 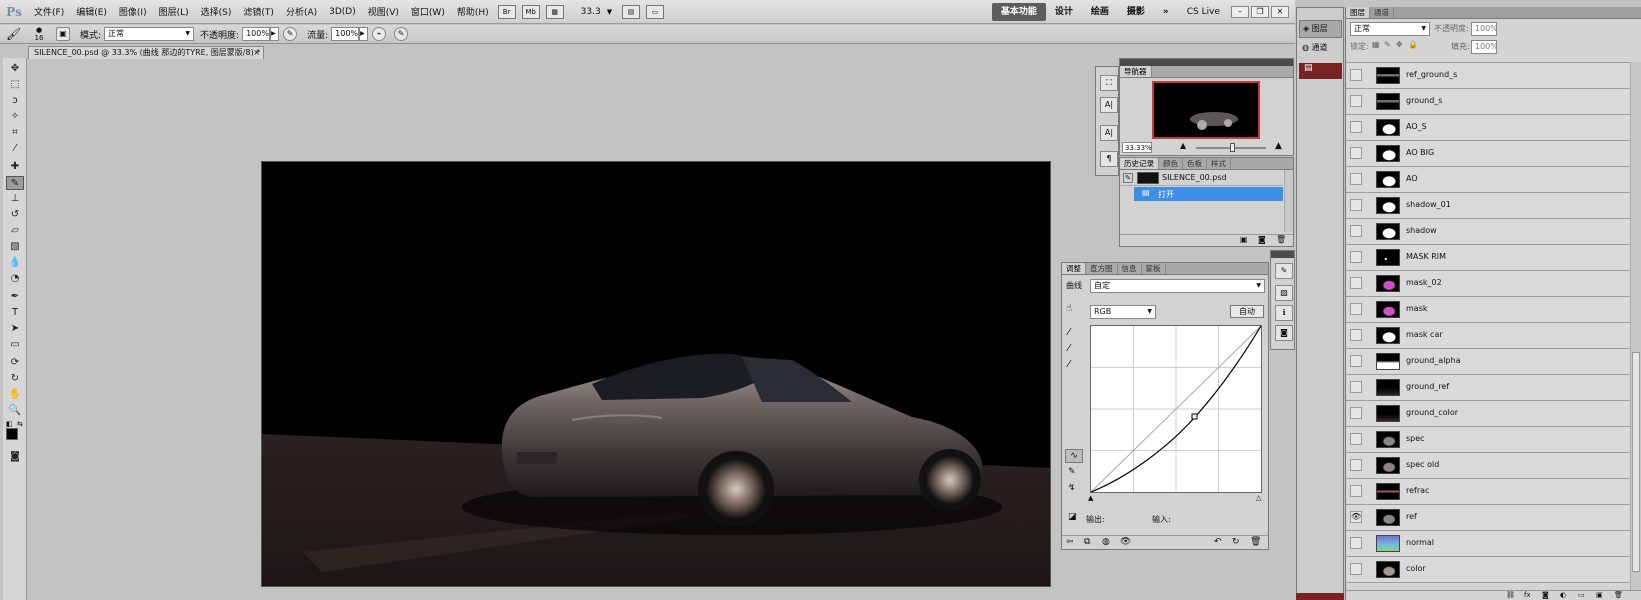 What do you see at coordinates (1136, 12) in the screenshot?
I see `workspace-photography: 摄影` at bounding box center [1136, 12].